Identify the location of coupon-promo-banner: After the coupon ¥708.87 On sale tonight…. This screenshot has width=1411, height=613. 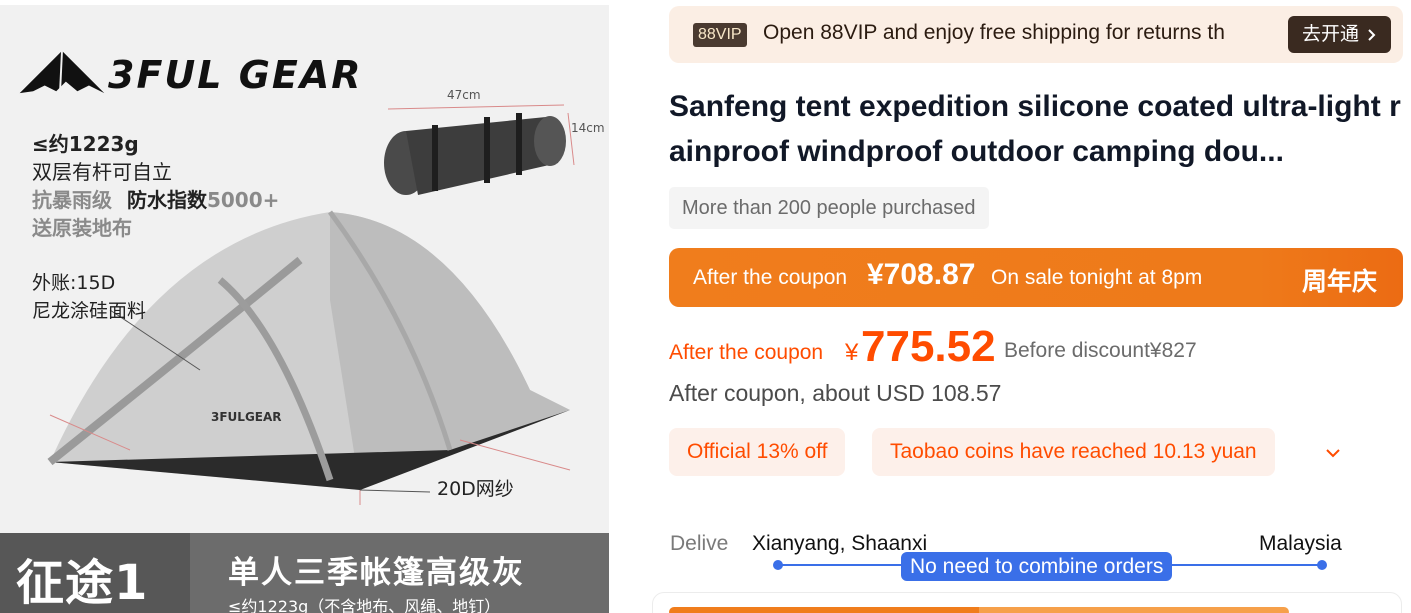
(1036, 277).